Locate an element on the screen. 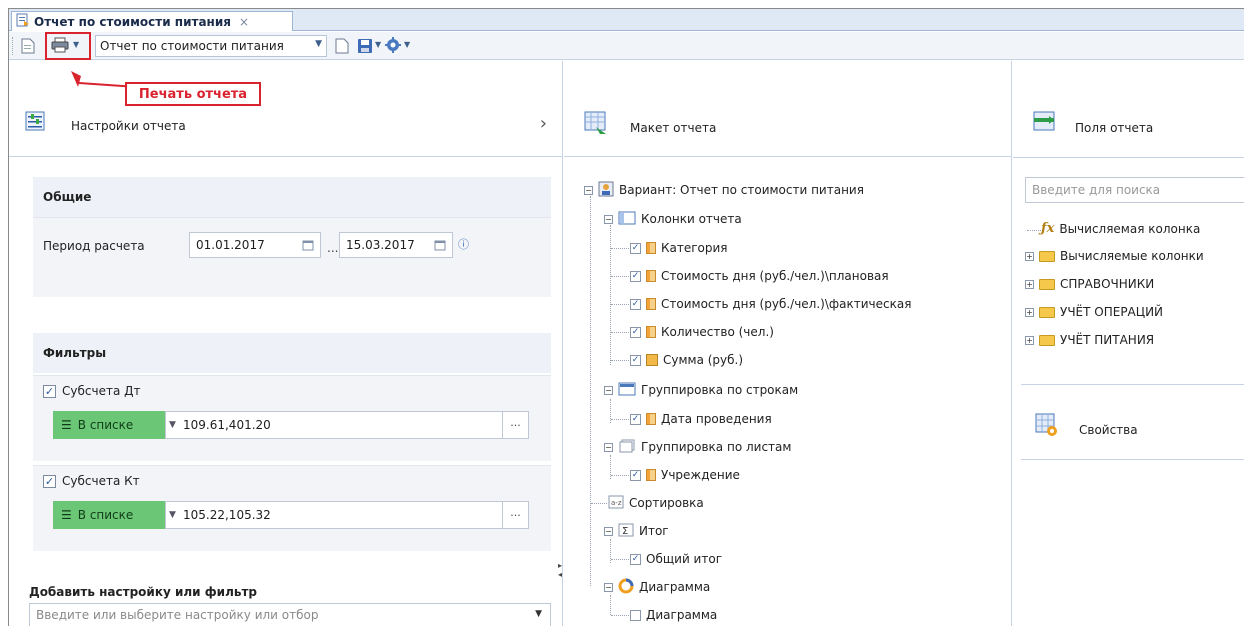 The image size is (1244, 626). toolbar-grip is located at coordinates (13, 46).